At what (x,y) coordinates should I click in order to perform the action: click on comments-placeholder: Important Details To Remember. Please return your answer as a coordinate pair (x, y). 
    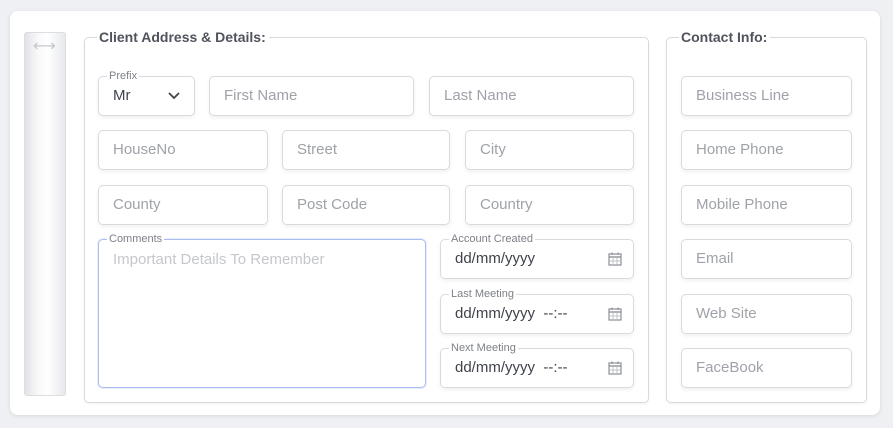
    Looking at the image, I should click on (219, 259).